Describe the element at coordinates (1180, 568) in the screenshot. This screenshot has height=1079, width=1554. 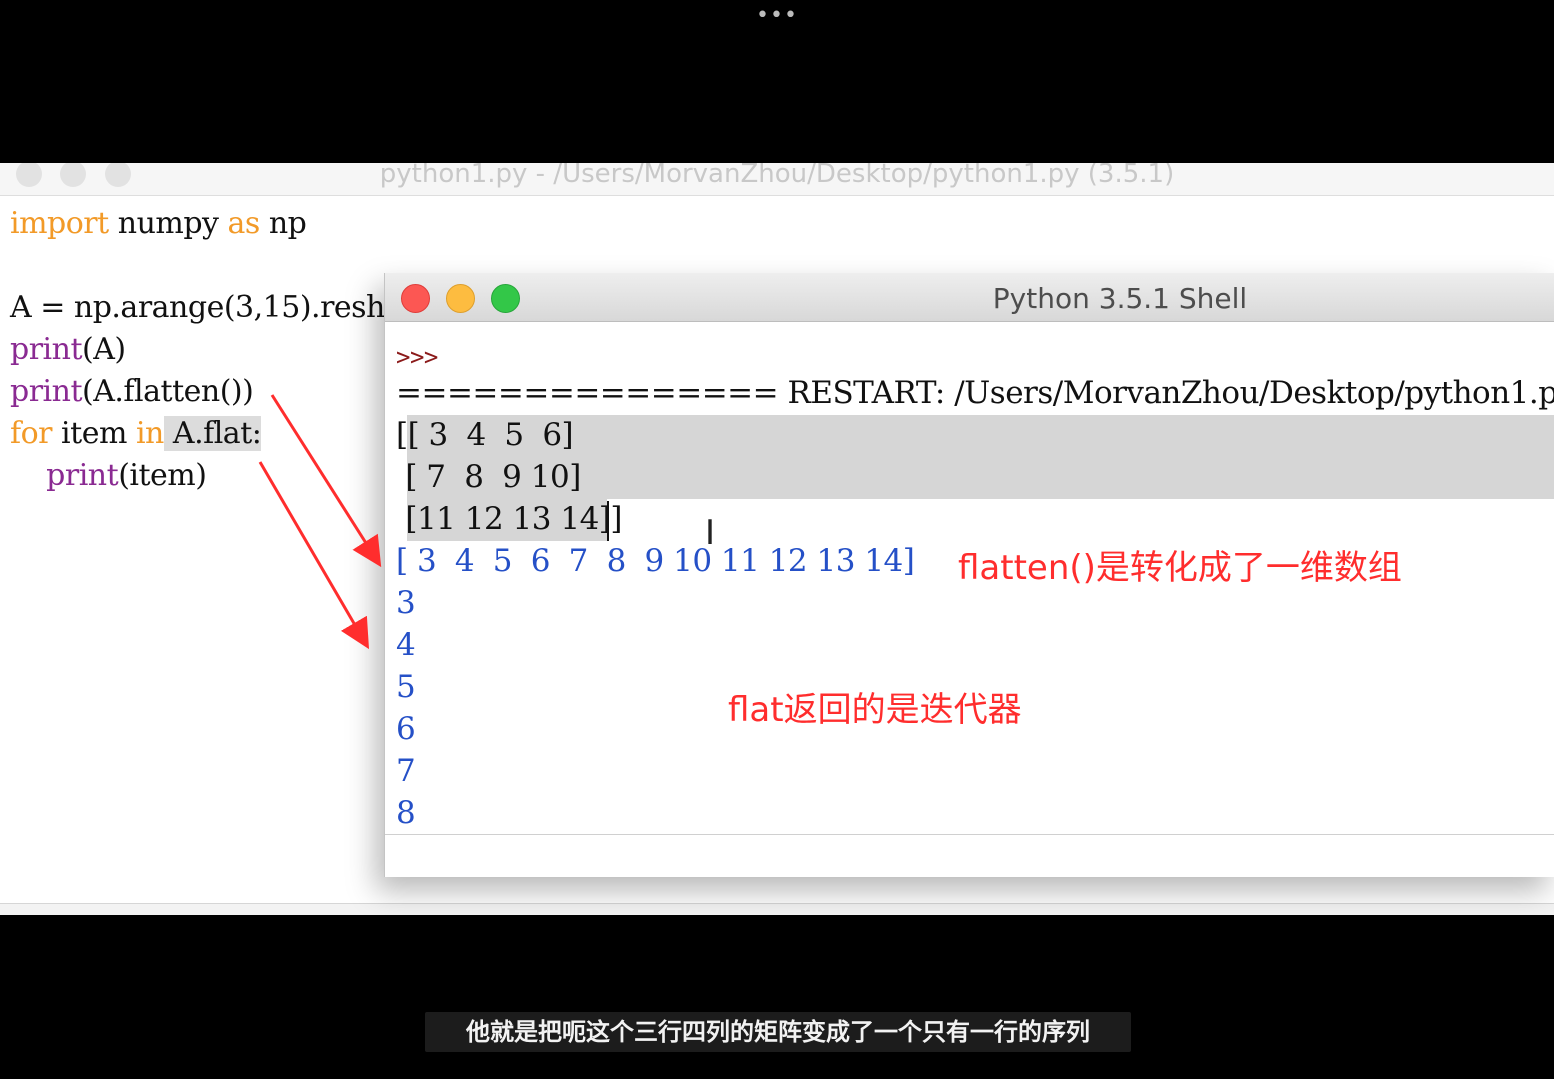
I see `flatten-annotation: flatten()是转化成了一维数组` at that location.